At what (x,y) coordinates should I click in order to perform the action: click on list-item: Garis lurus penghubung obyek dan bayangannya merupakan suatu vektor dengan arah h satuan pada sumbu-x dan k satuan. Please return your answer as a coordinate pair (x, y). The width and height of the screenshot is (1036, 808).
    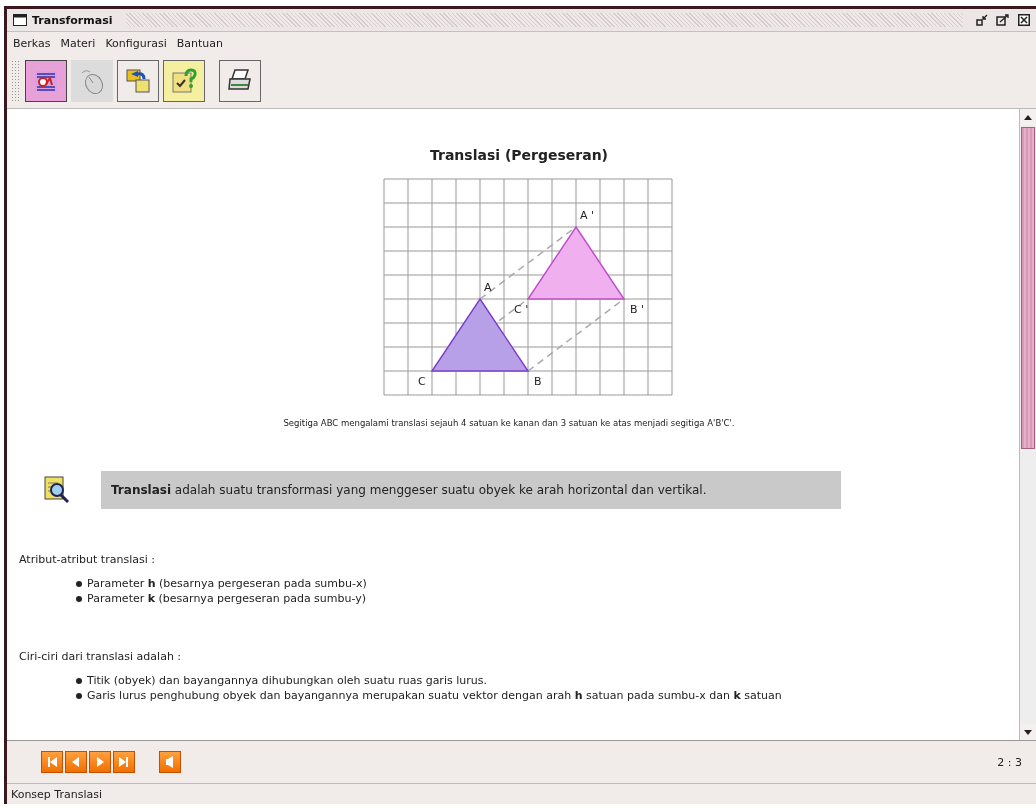
    Looking at the image, I should click on (434, 695).